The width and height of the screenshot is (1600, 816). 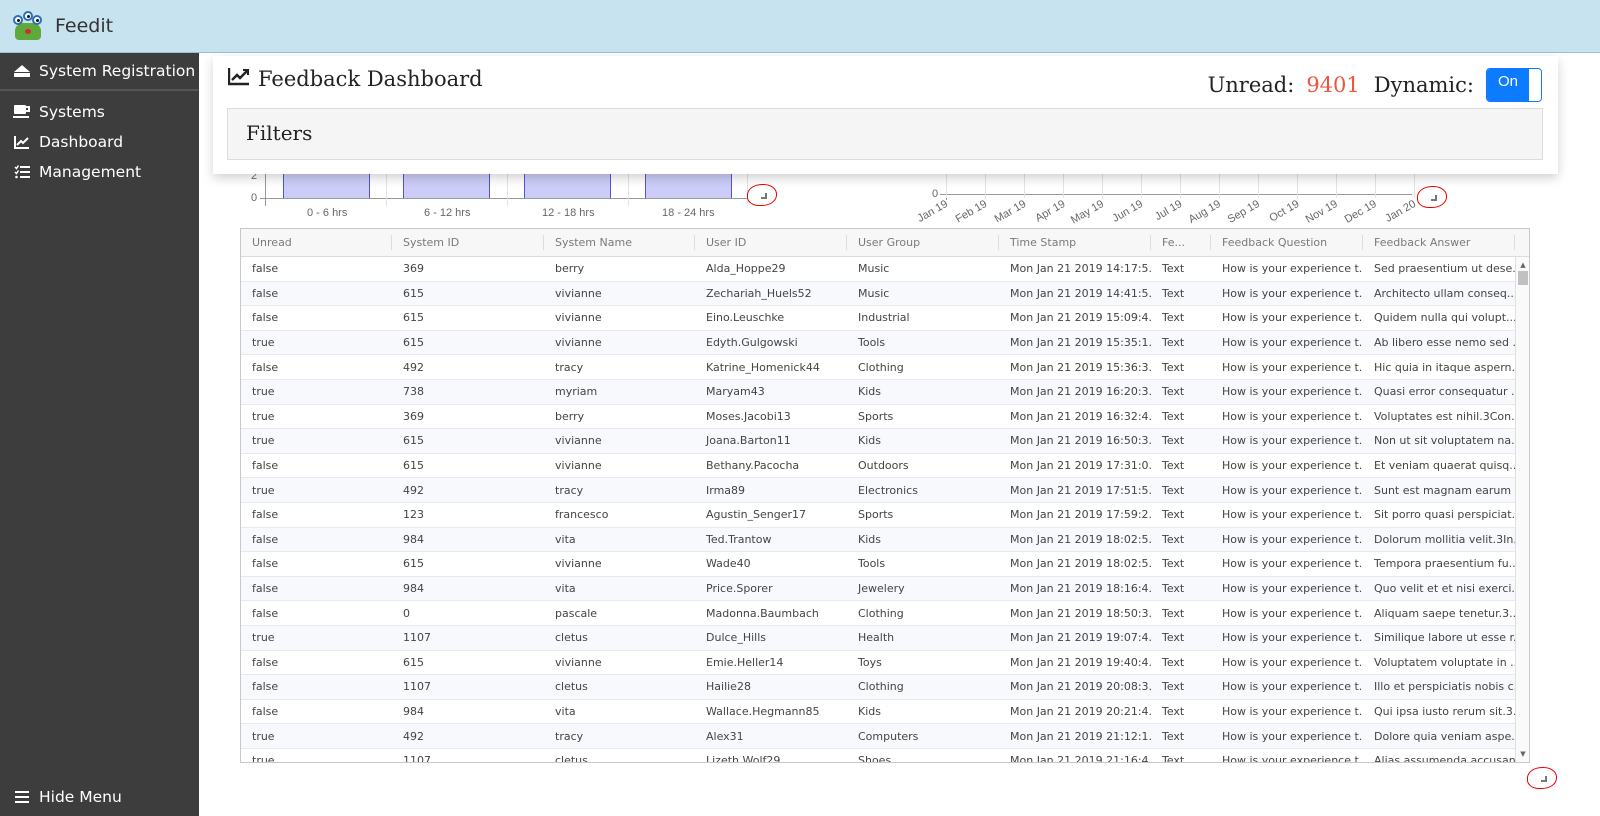 What do you see at coordinates (745, 318) in the screenshot?
I see `cell-user-id: Eino.Leuschke` at bounding box center [745, 318].